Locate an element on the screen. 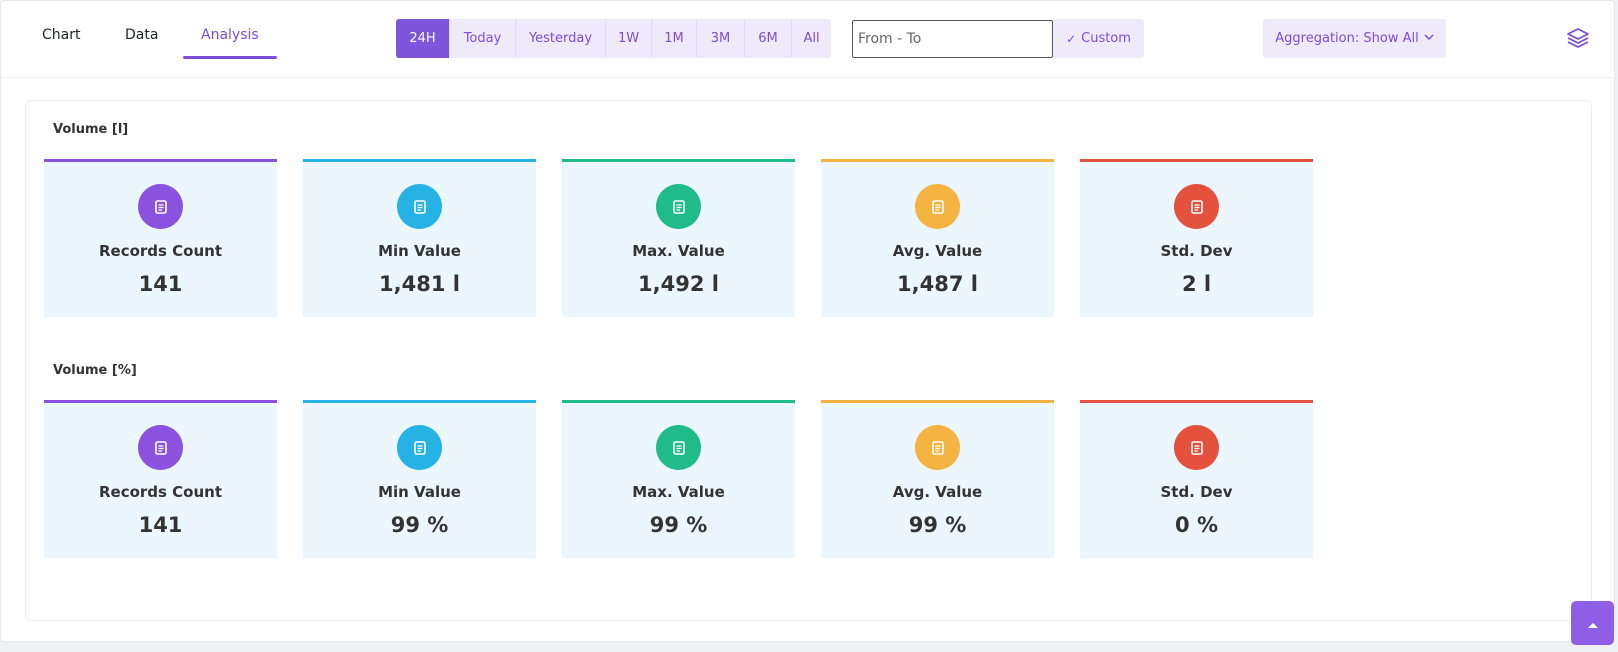 The width and height of the screenshot is (1618, 652). scroll-to-top-button is located at coordinates (1592, 623).